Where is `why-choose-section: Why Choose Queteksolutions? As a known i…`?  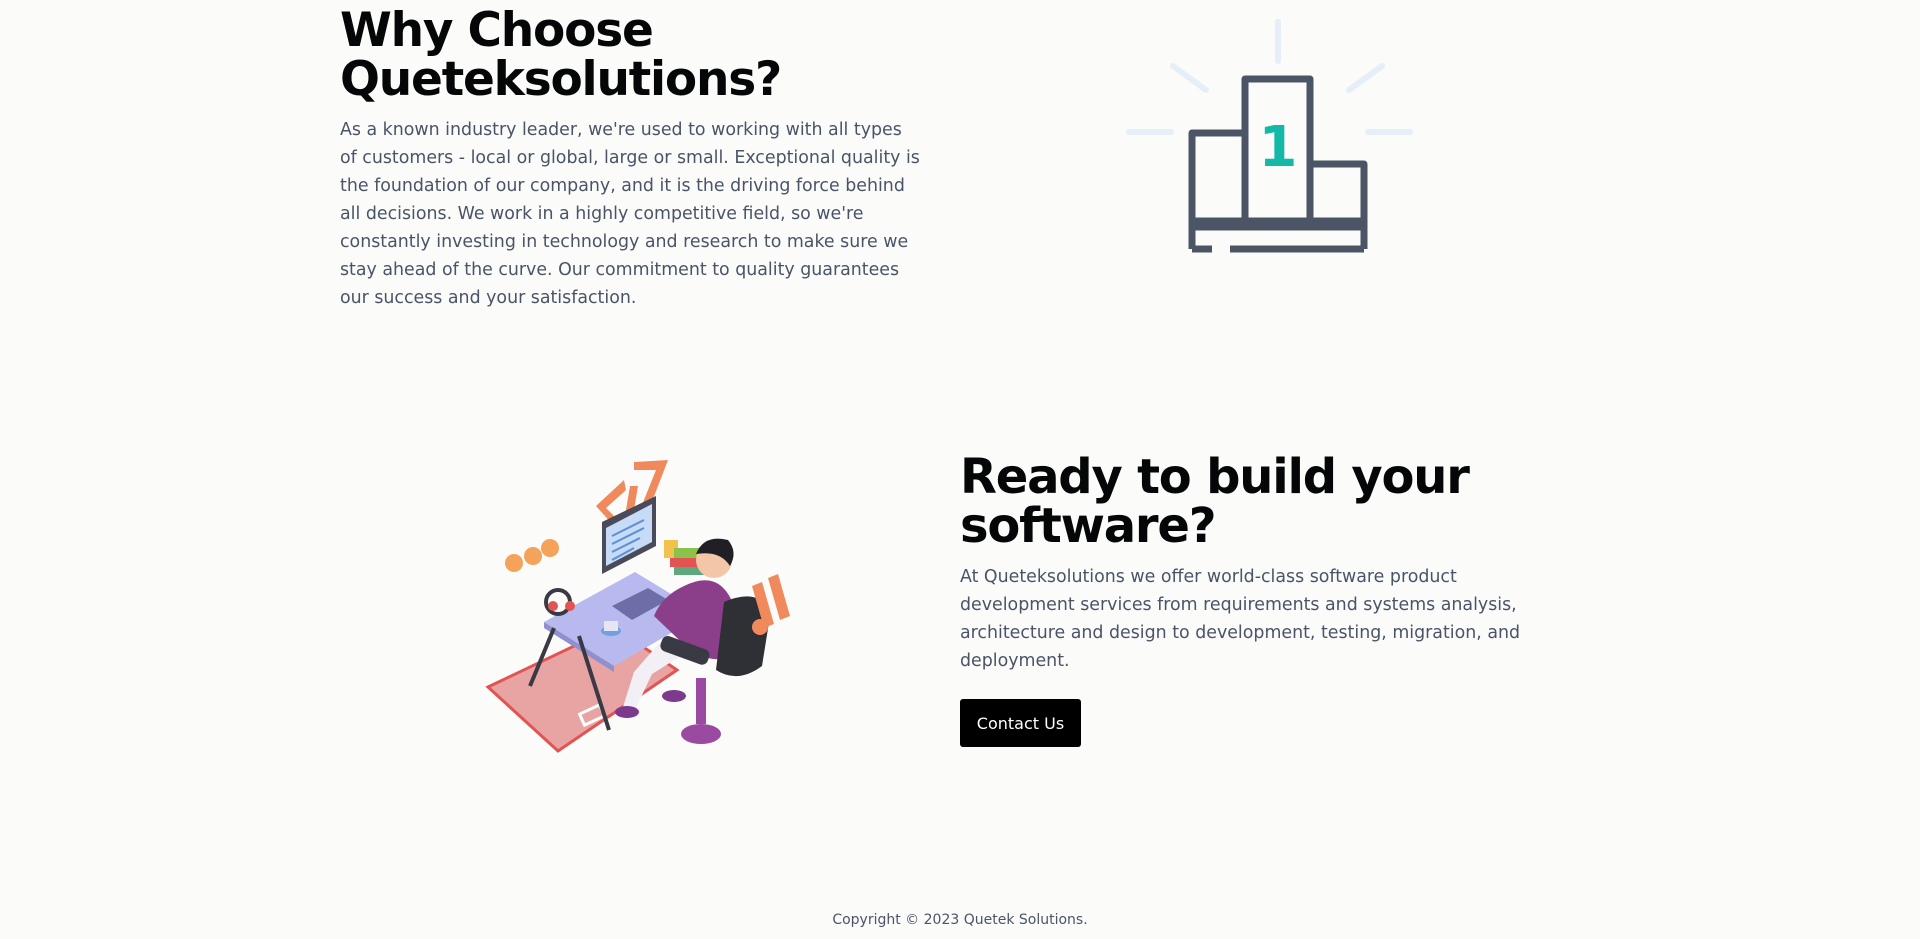 why-choose-section: Why Choose Queteksolutions? As a known i… is located at coordinates (630, 159).